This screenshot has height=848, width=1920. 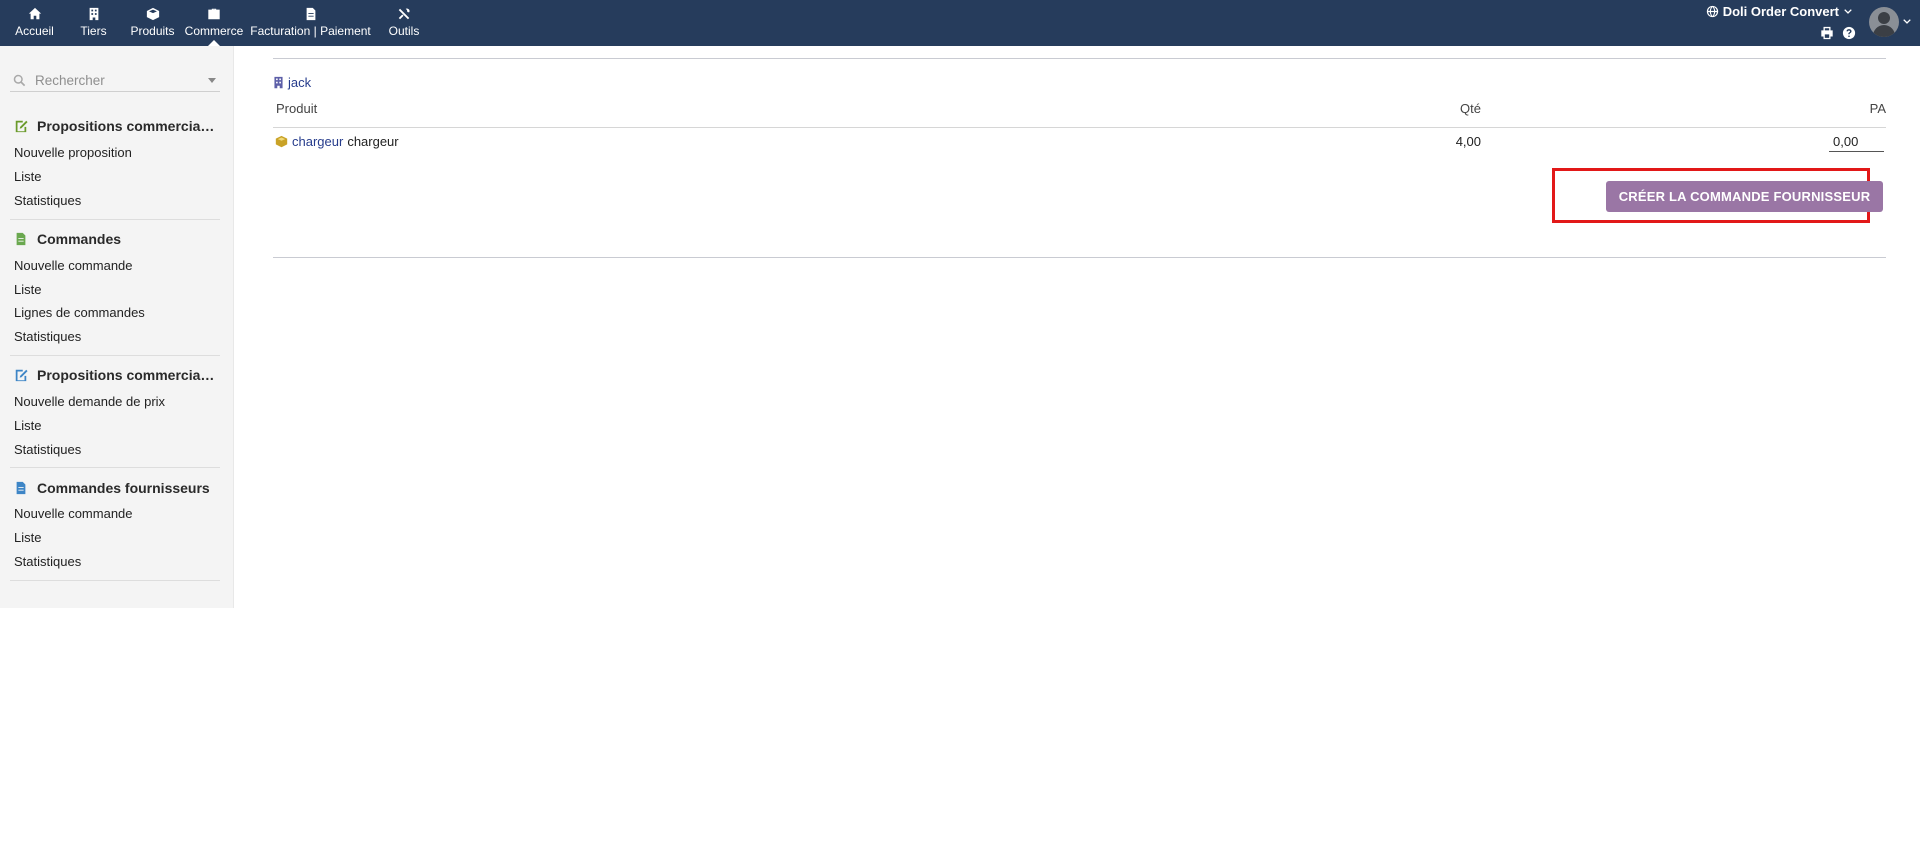 I want to click on menu-commerce: Commerce, so click(x=214, y=23).